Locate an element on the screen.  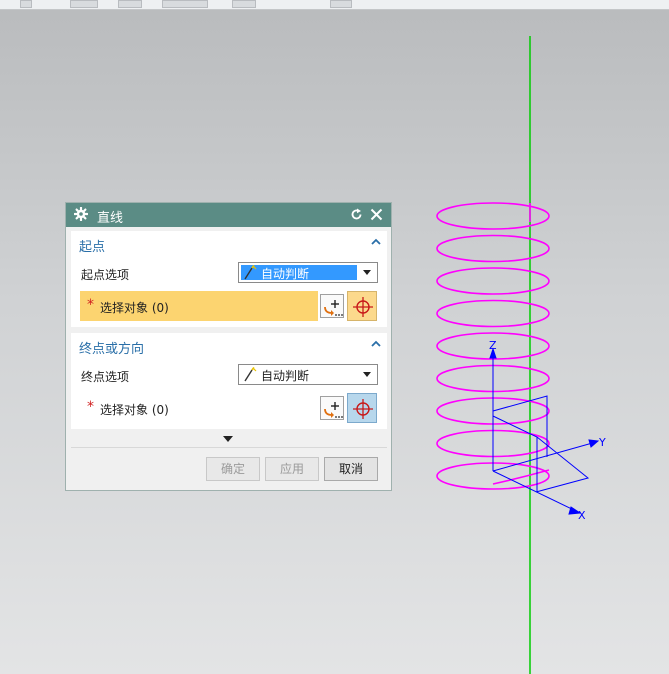
end-option-label: 终点选项 is located at coordinates (105, 377).